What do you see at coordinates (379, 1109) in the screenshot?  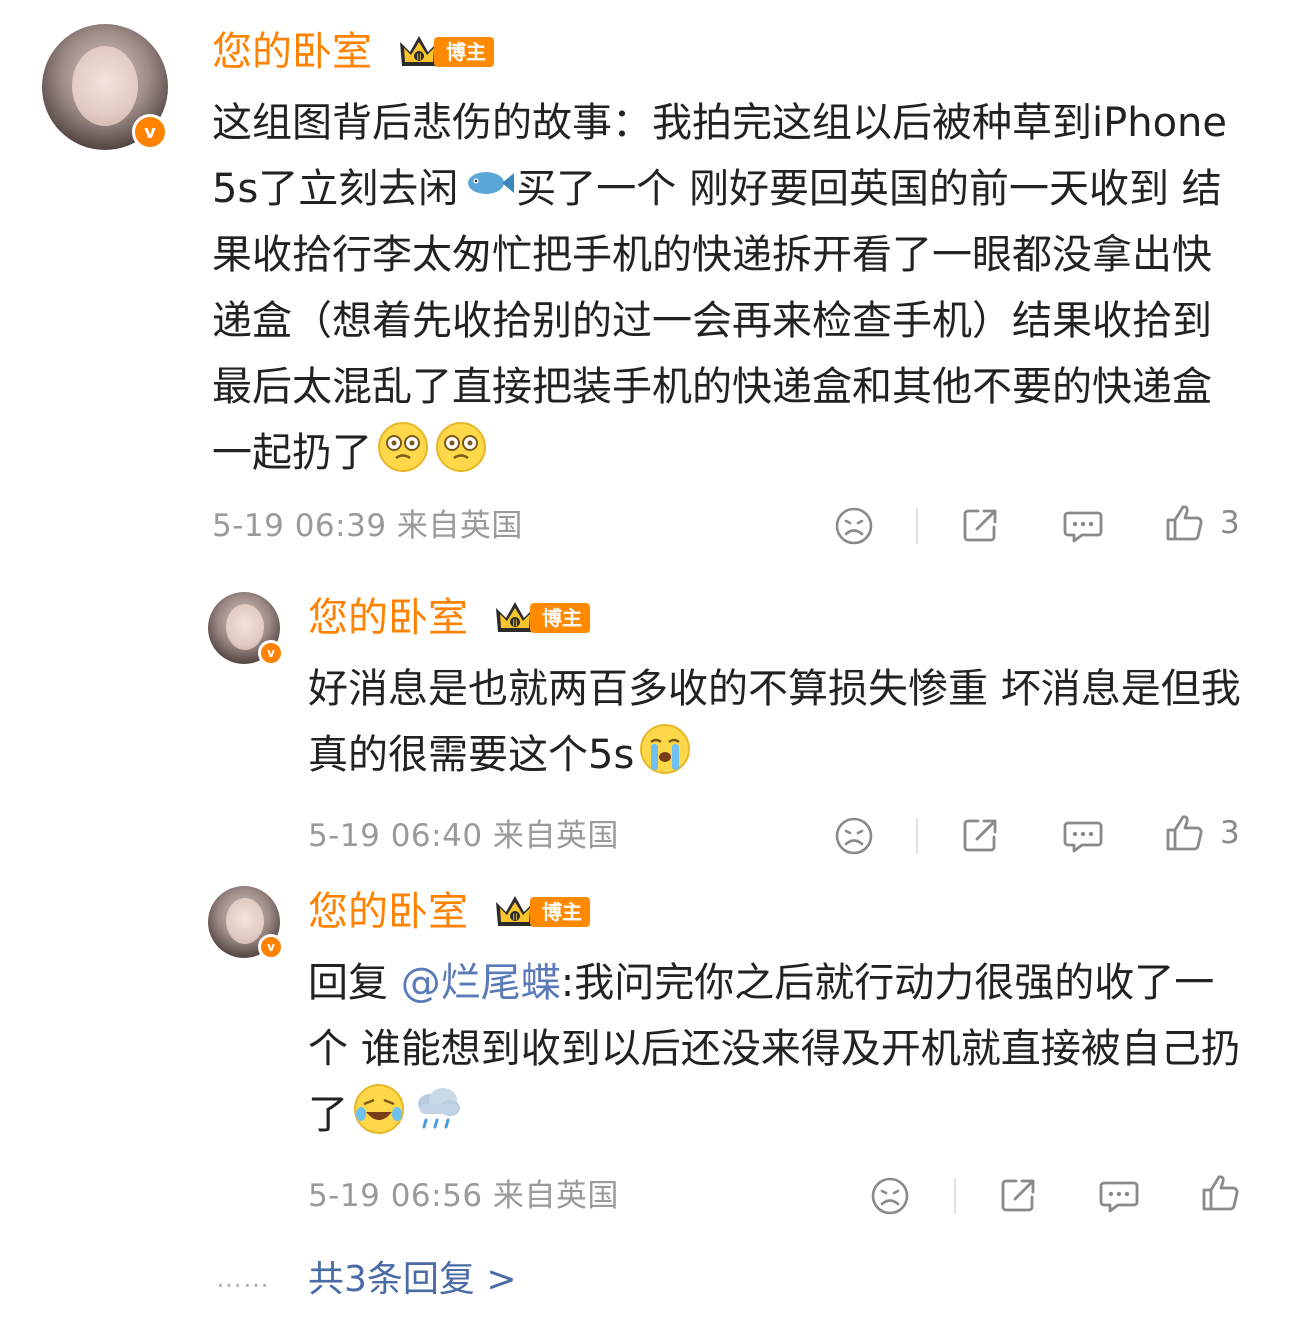 I see `laughing-tears-emoji-icon` at bounding box center [379, 1109].